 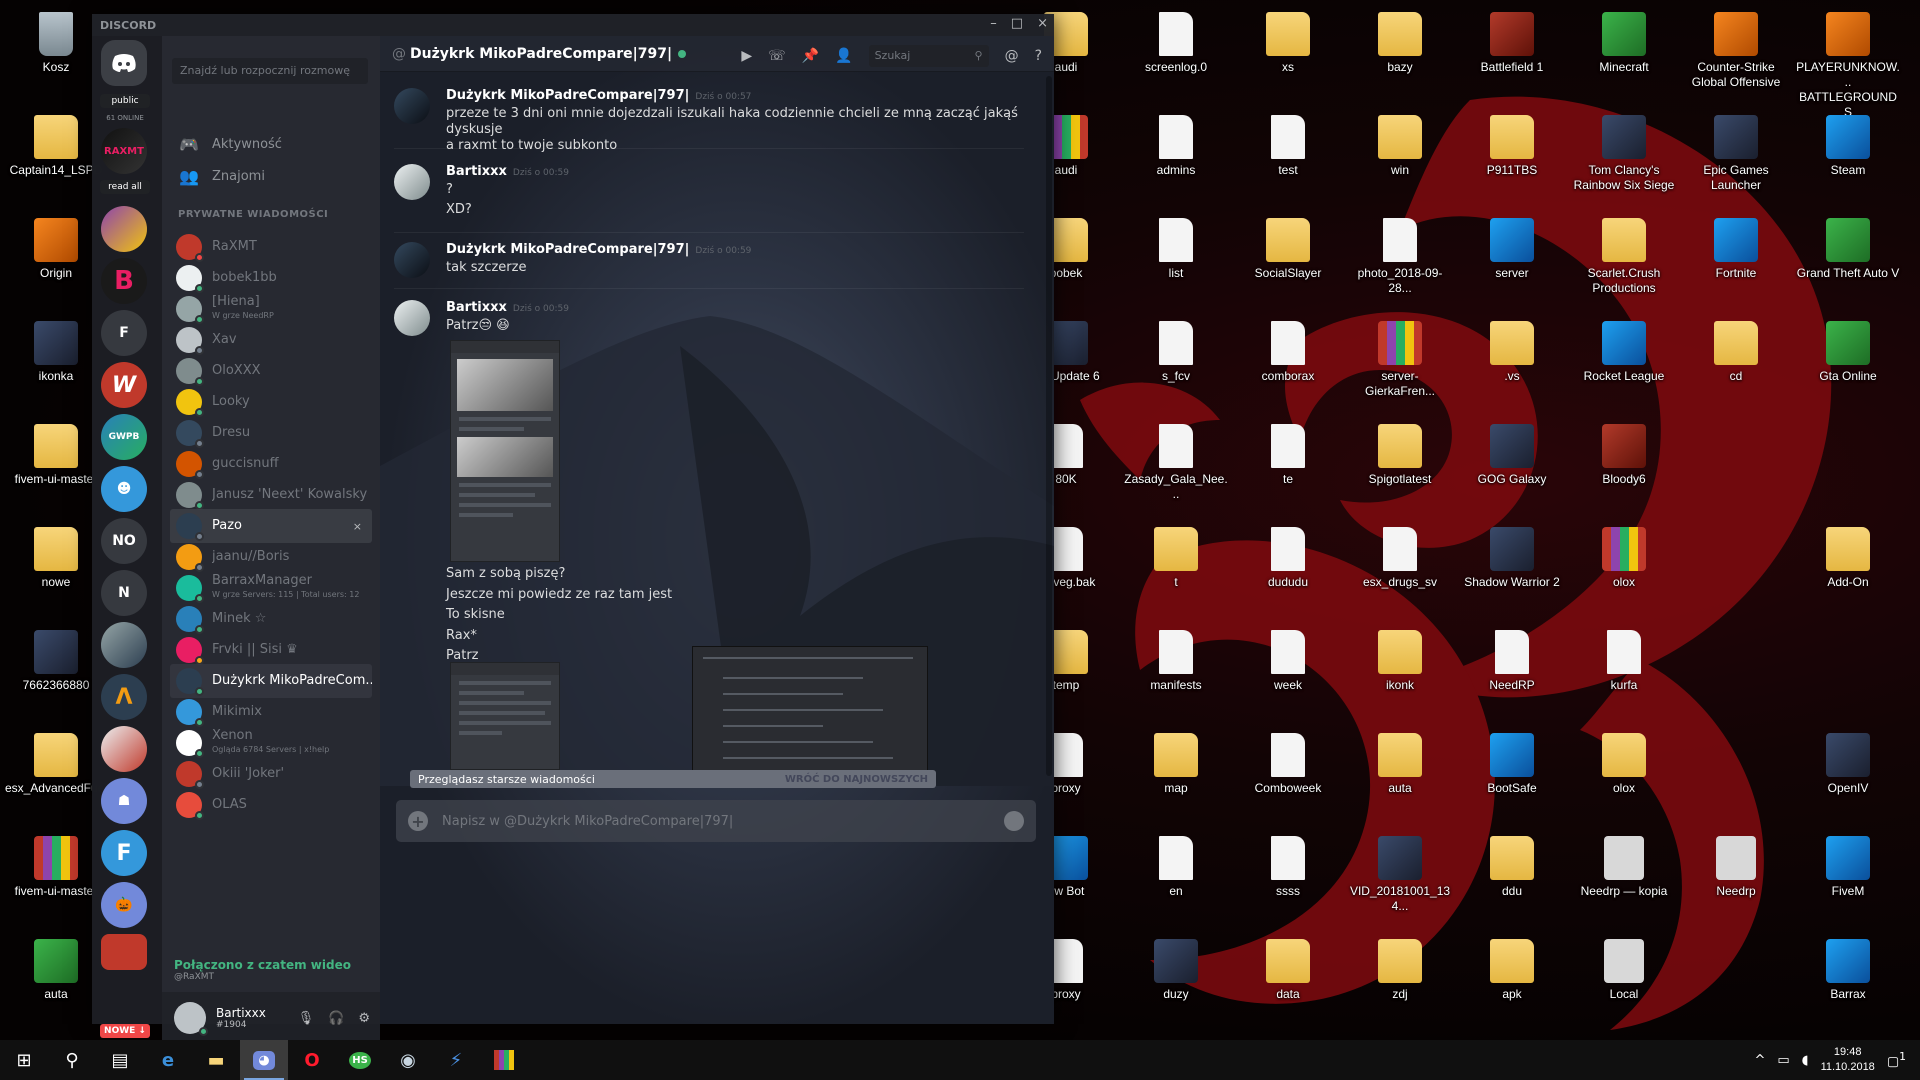 I want to click on desktop-icon: kurfa, so click(x=1624, y=672).